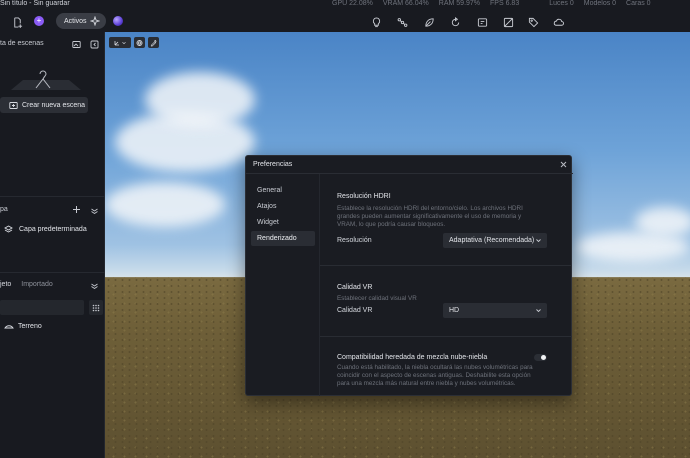 The height and width of the screenshot is (458, 690). I want to click on empty-scene-illustration, so click(46, 80).